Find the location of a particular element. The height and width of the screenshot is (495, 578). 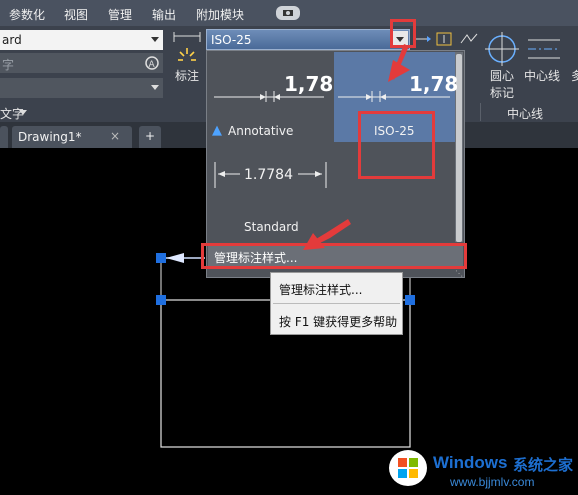

highlight-box-dropdown is located at coordinates (403, 33).